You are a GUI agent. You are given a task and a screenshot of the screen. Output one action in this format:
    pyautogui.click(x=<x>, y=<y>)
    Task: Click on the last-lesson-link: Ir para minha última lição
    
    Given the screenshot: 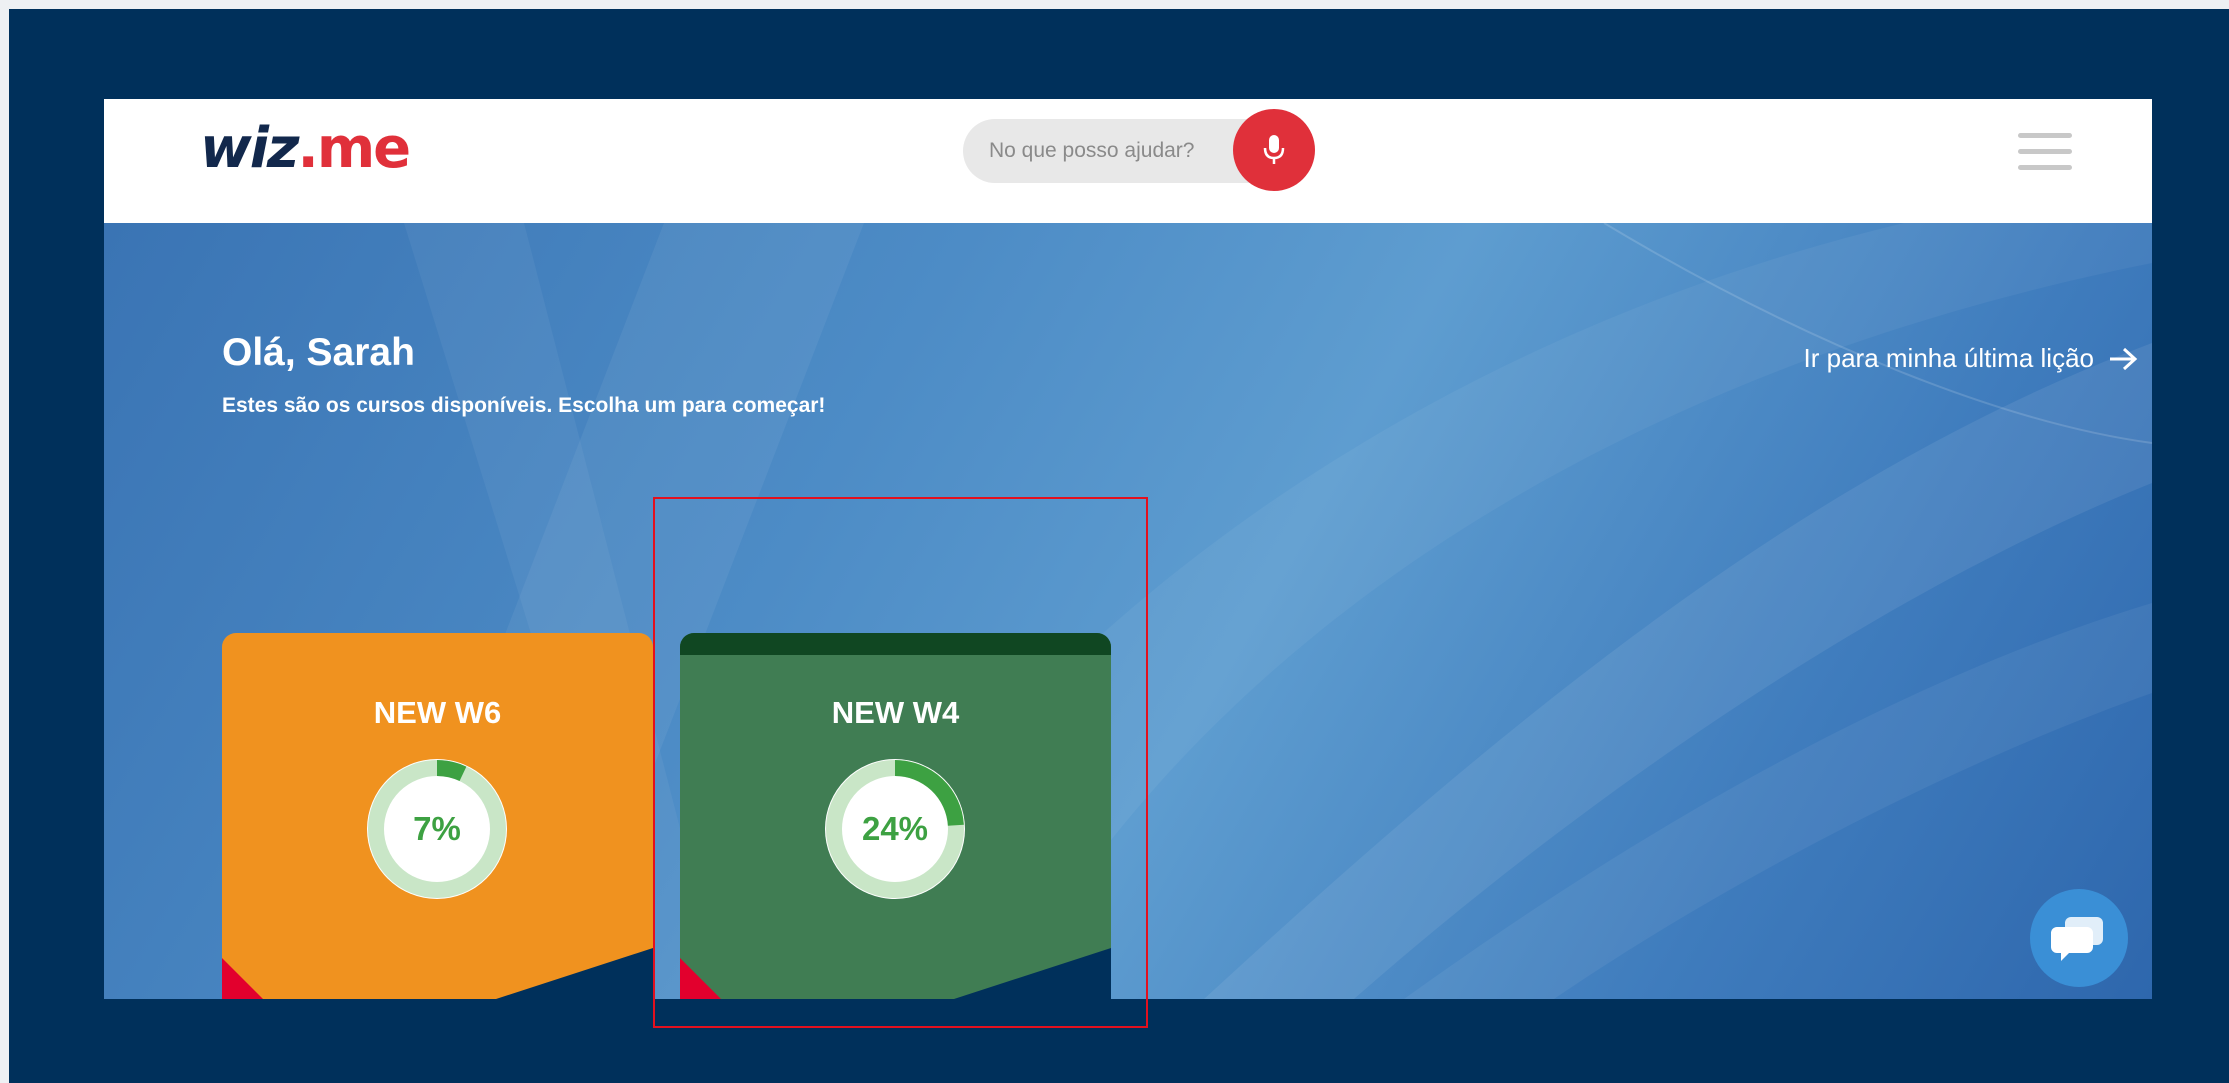 What is the action you would take?
    pyautogui.click(x=1971, y=358)
    